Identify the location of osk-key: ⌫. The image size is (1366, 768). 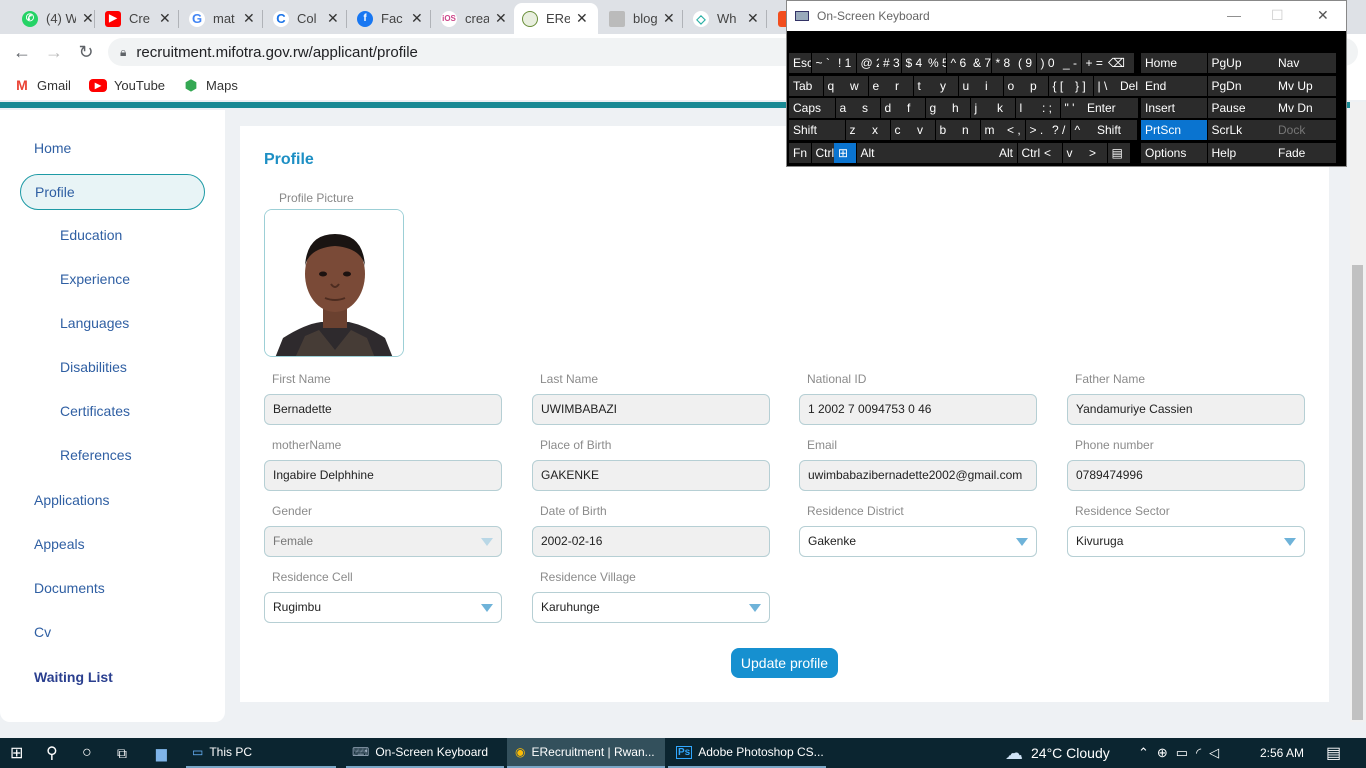
(1119, 63).